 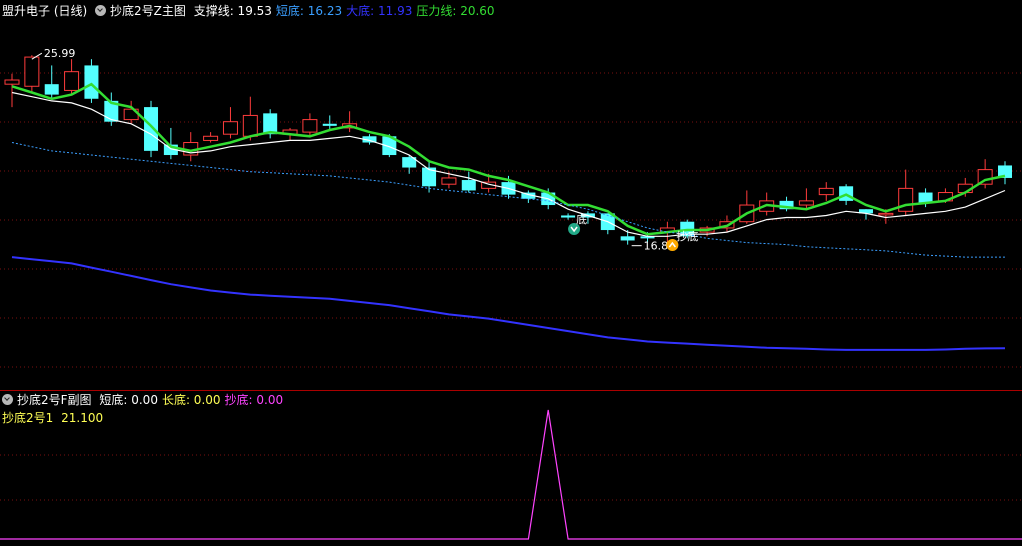 I want to click on main-indicator-value-1: 短底: 16.23, so click(x=309, y=11).